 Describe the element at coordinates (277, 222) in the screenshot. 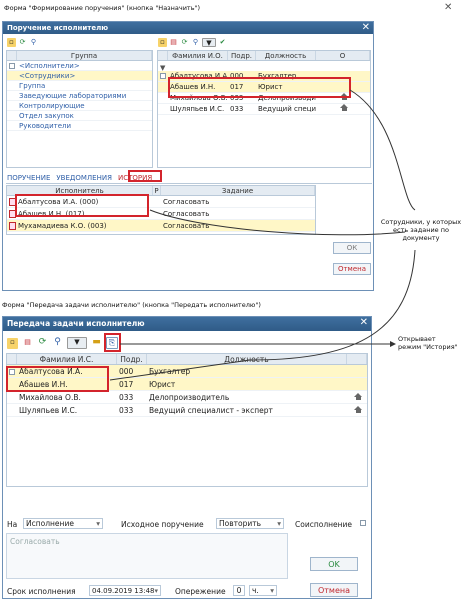

I see `arrow-history-grid` at that location.